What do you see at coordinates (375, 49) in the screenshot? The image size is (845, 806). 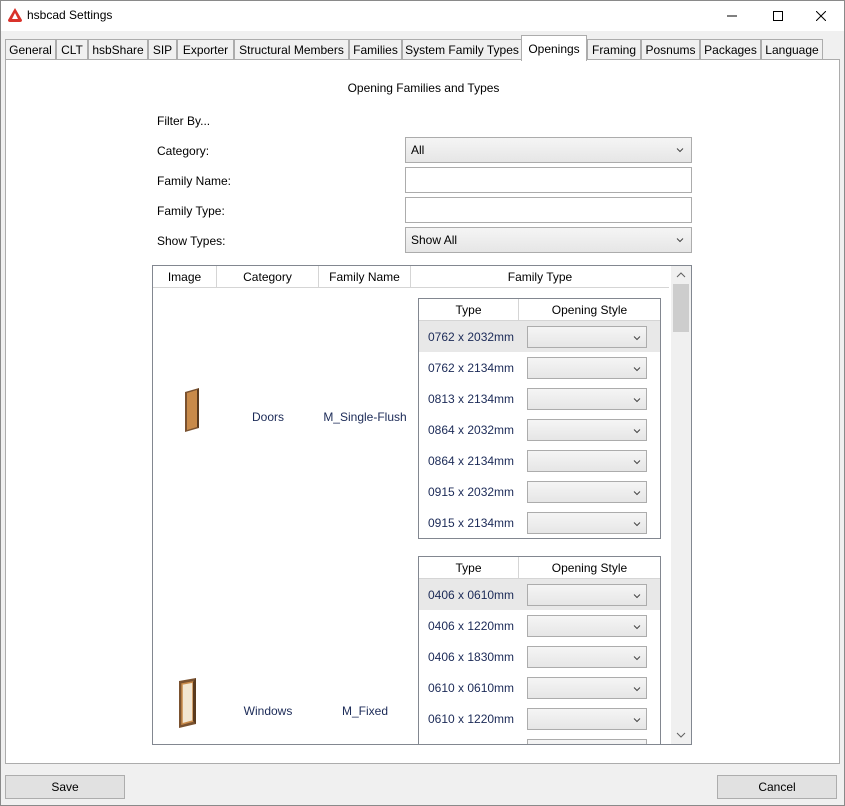 I see `tab-families: Families` at bounding box center [375, 49].